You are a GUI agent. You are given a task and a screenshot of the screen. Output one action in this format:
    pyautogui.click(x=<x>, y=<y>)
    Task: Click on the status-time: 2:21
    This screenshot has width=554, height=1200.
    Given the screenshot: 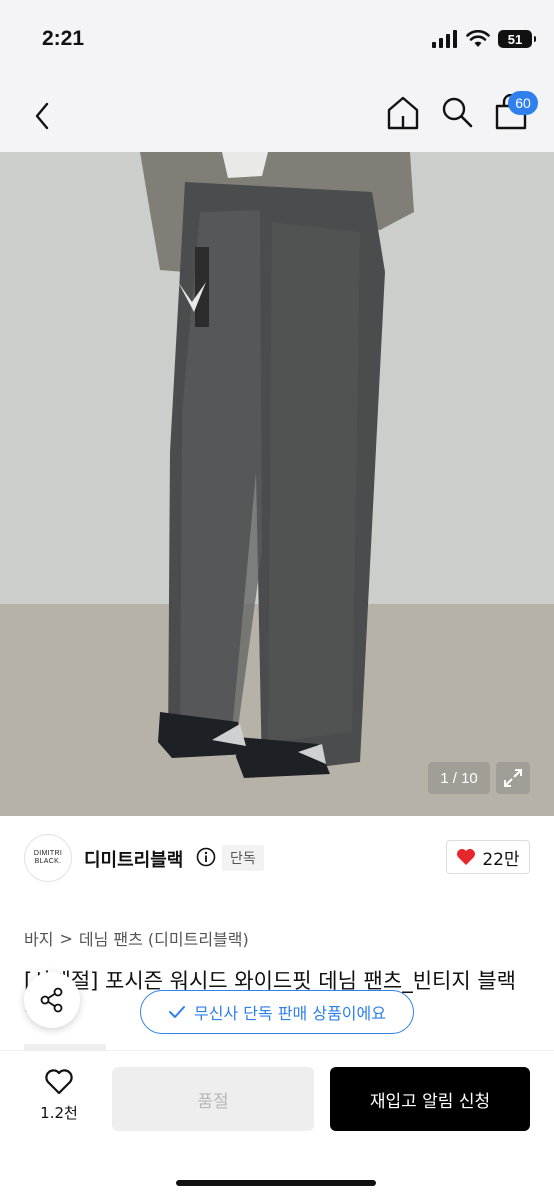 What is the action you would take?
    pyautogui.click(x=63, y=38)
    